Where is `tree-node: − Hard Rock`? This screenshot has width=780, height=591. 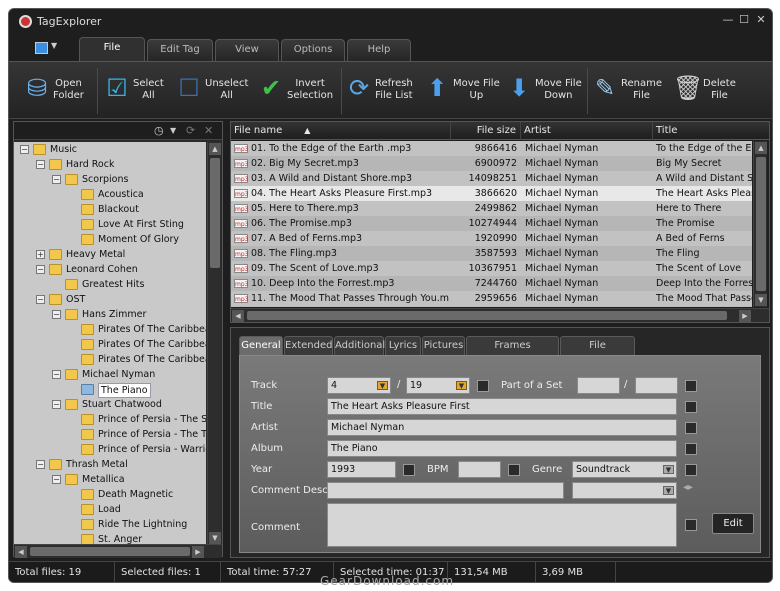
tree-node: − Hard Rock is located at coordinates (110, 164).